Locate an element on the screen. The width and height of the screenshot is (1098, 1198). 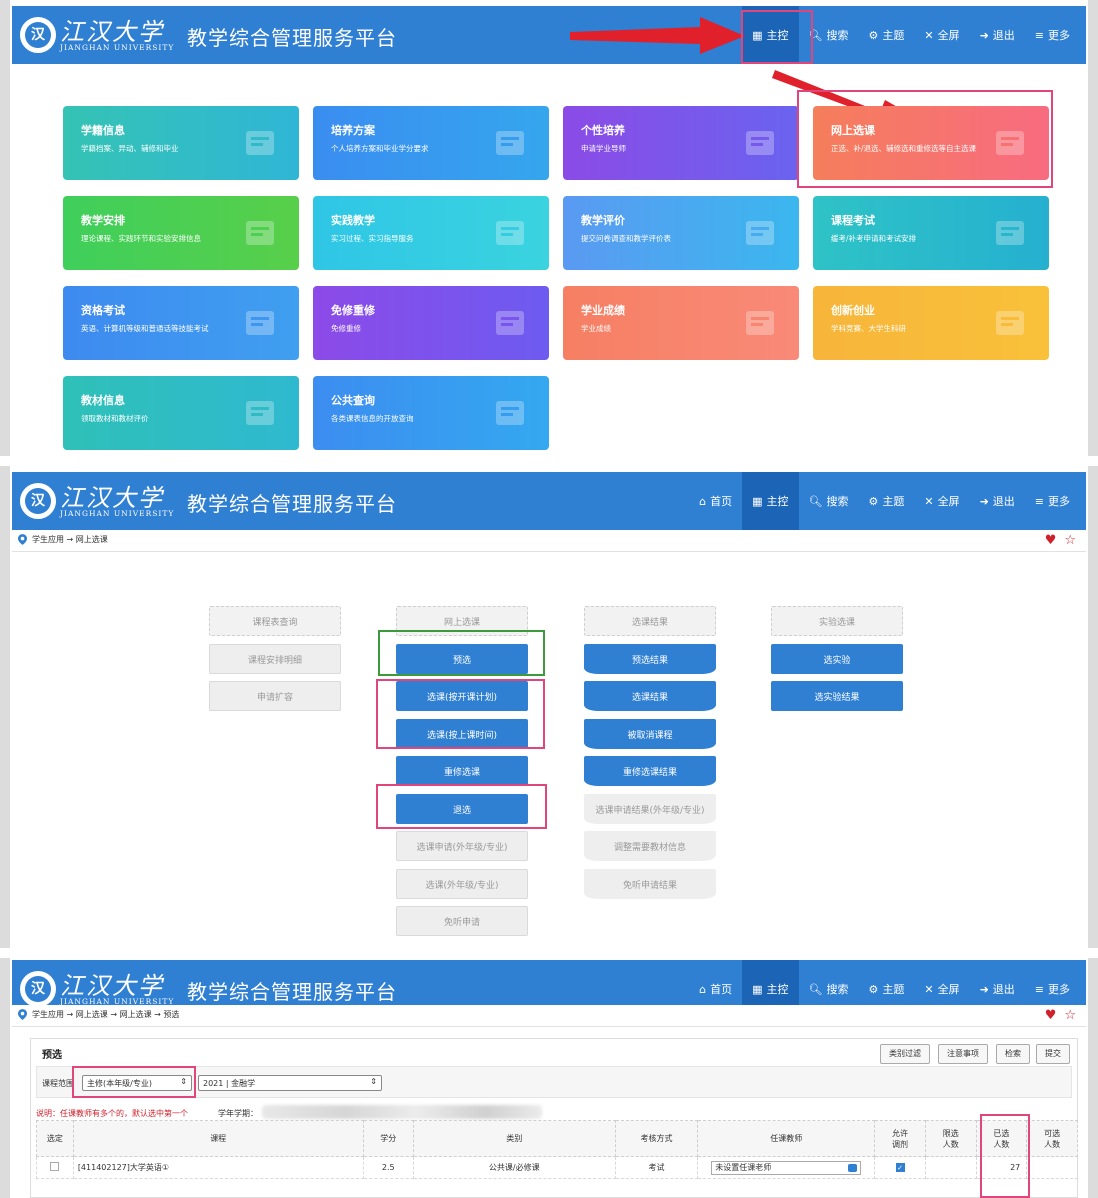
menu-button-1-1: 预选 is located at coordinates (462, 659).